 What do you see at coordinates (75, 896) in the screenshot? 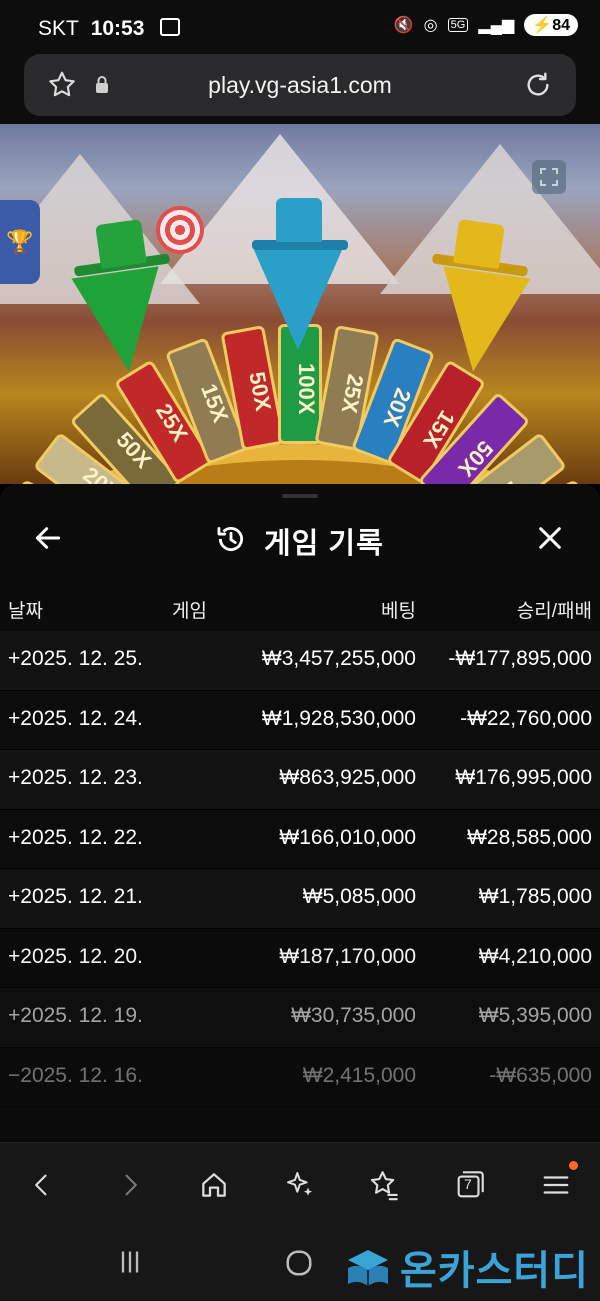
I see `row-date: +2025. 12. 21.` at bounding box center [75, 896].